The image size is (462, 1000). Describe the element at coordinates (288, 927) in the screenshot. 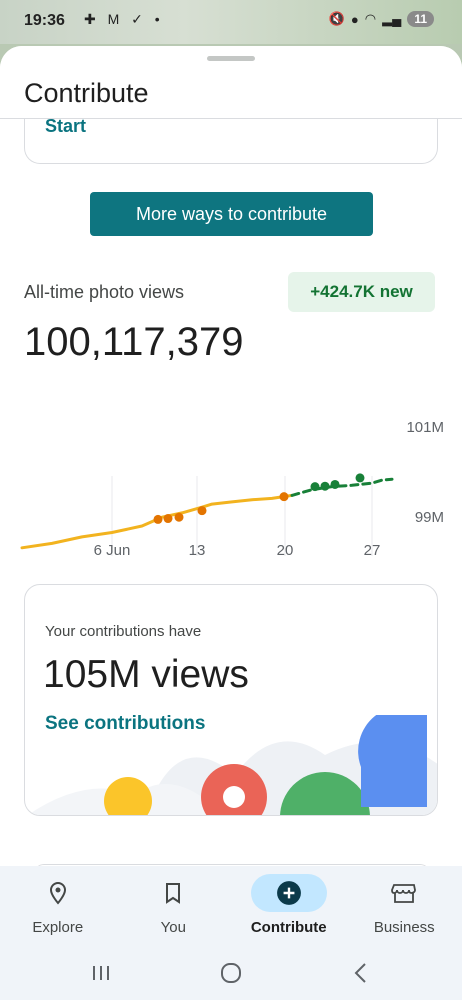

I see `nav-contribute-label: Contribute` at that location.